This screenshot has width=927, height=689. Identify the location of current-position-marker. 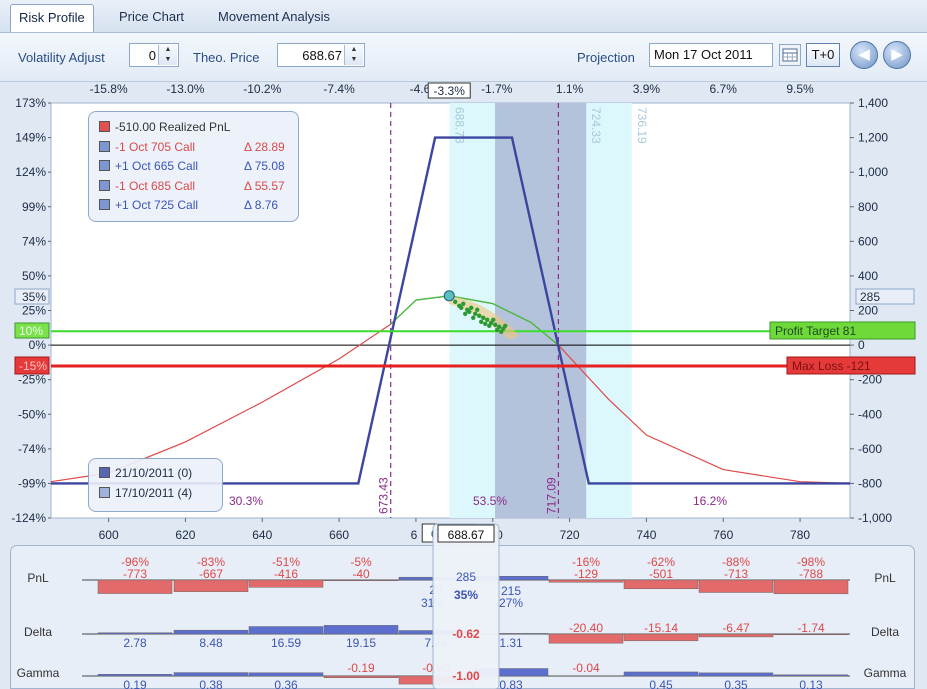
(449, 296).